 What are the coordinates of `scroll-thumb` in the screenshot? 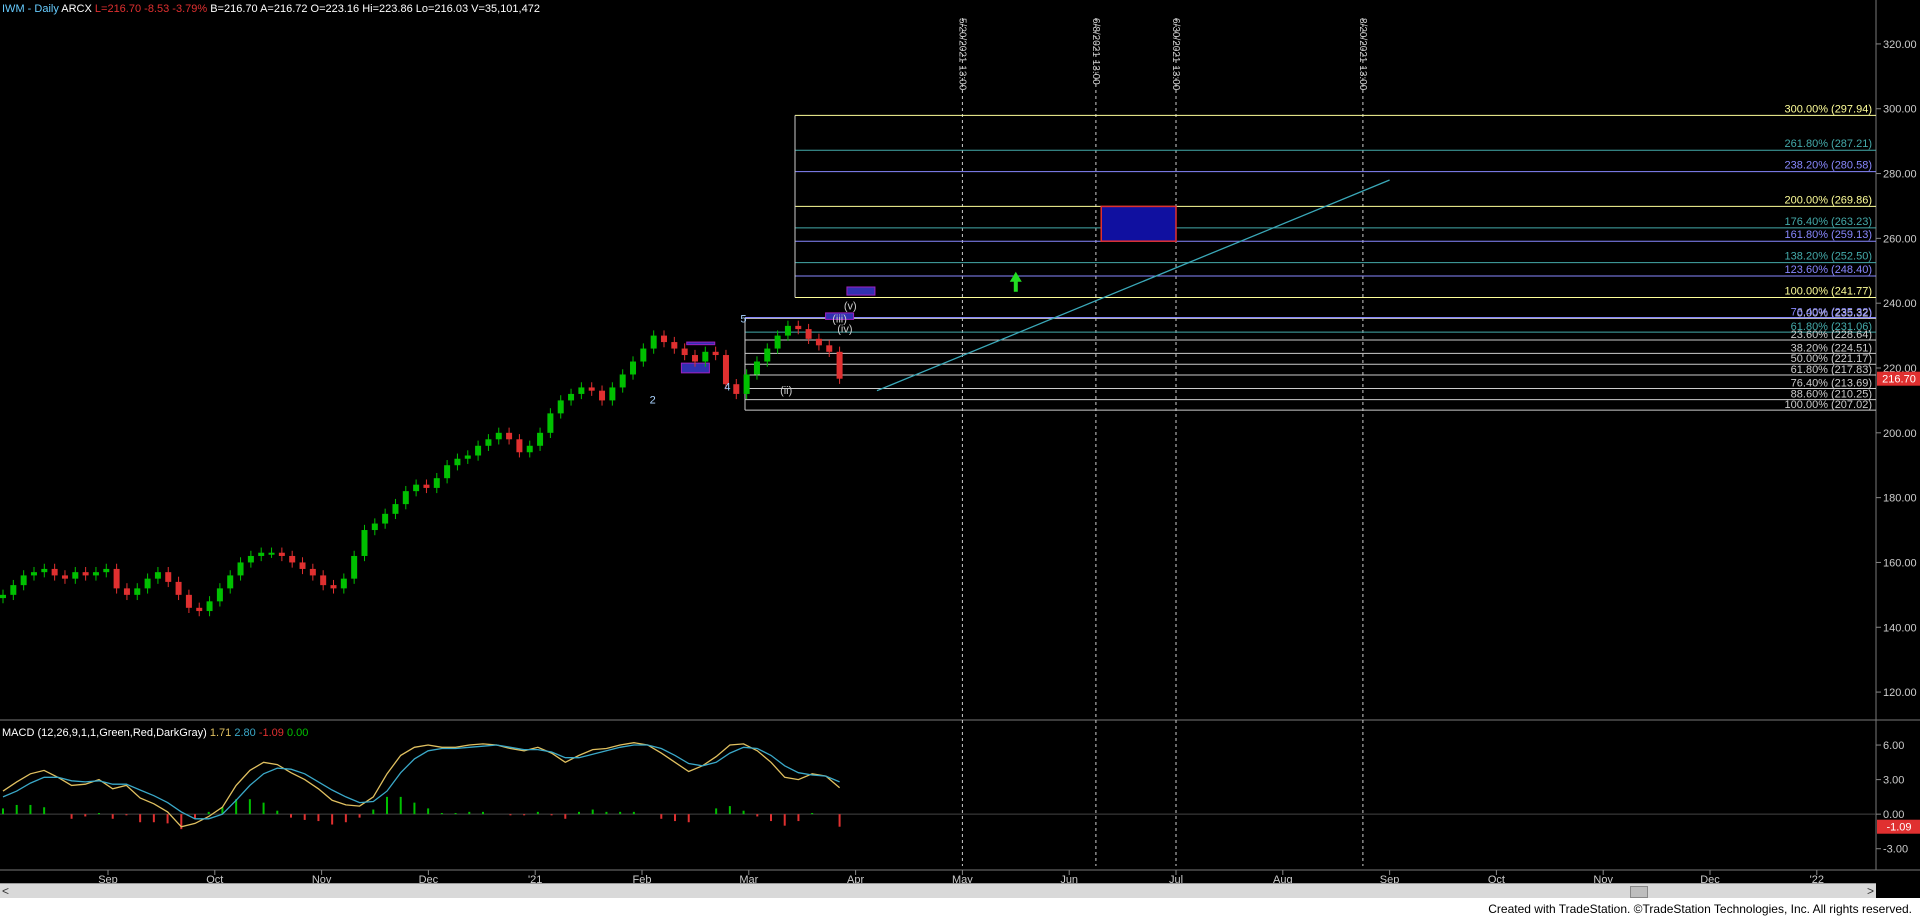 It's located at (1639, 892).